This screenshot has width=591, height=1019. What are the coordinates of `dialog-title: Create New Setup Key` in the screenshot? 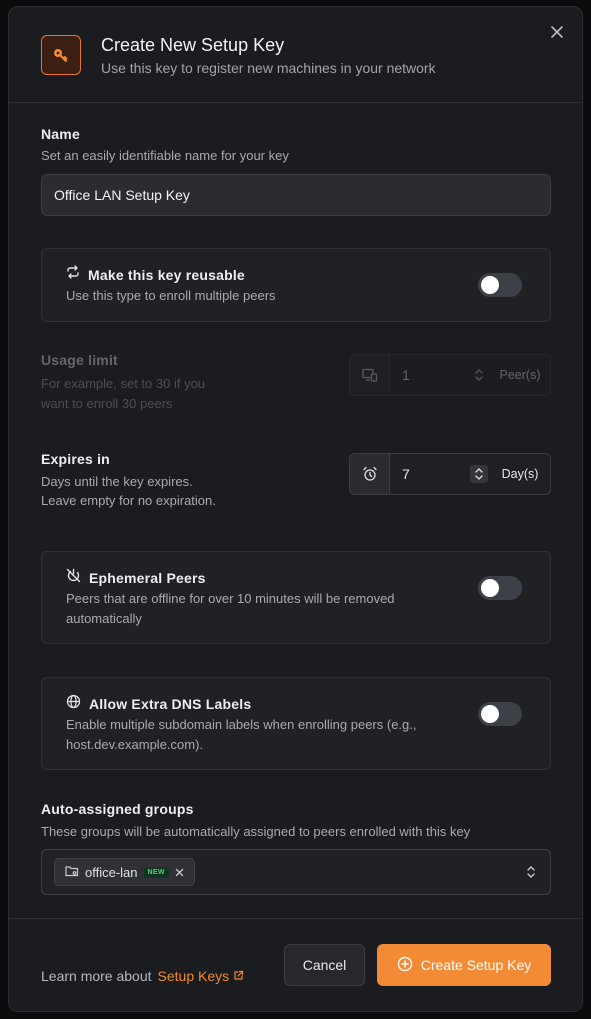 It's located at (193, 45).